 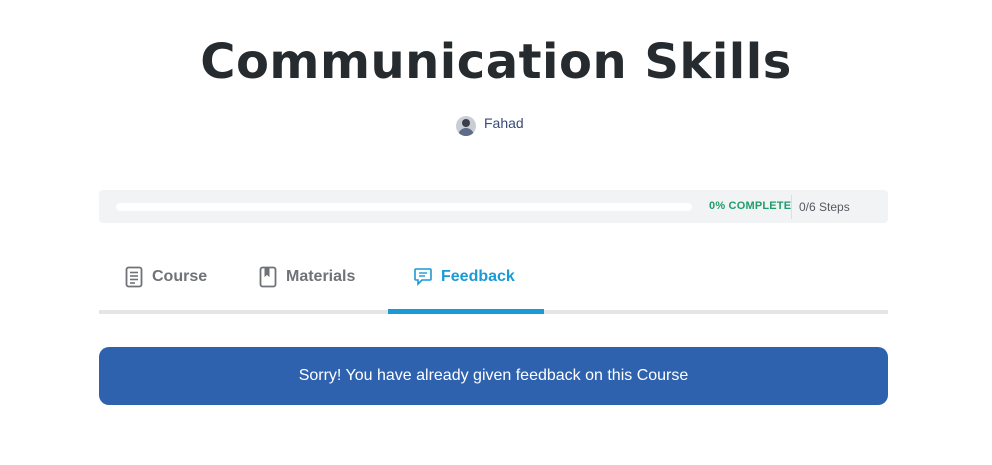 I want to click on tab-course: Course, so click(x=166, y=277).